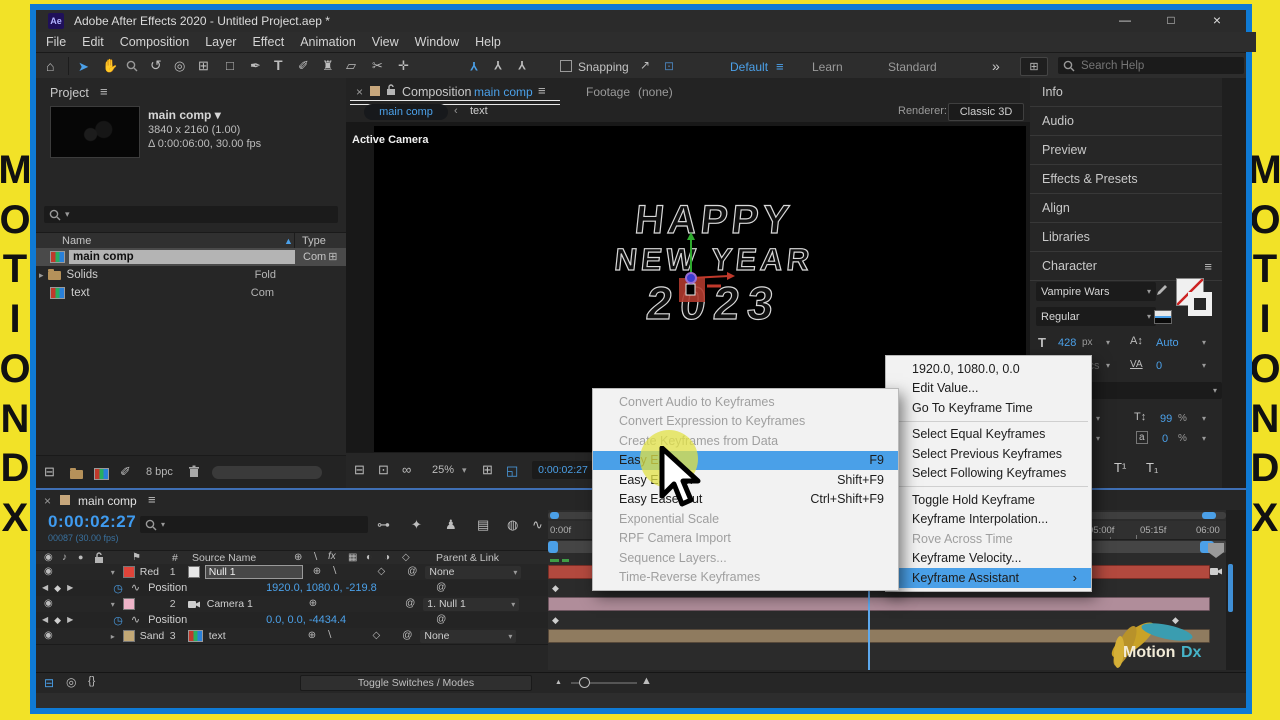  What do you see at coordinates (128, 636) in the screenshot?
I see `layer-color-swatch` at bounding box center [128, 636].